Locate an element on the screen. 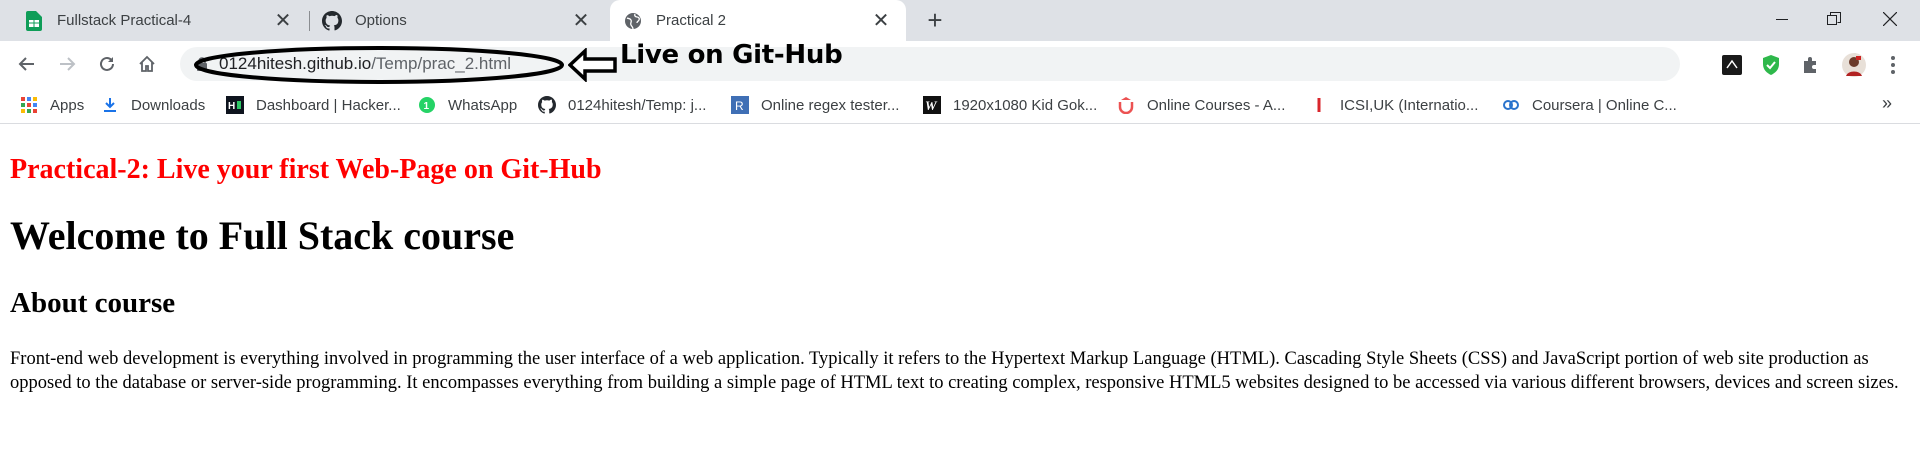  restore-icon is located at coordinates (1834, 19).